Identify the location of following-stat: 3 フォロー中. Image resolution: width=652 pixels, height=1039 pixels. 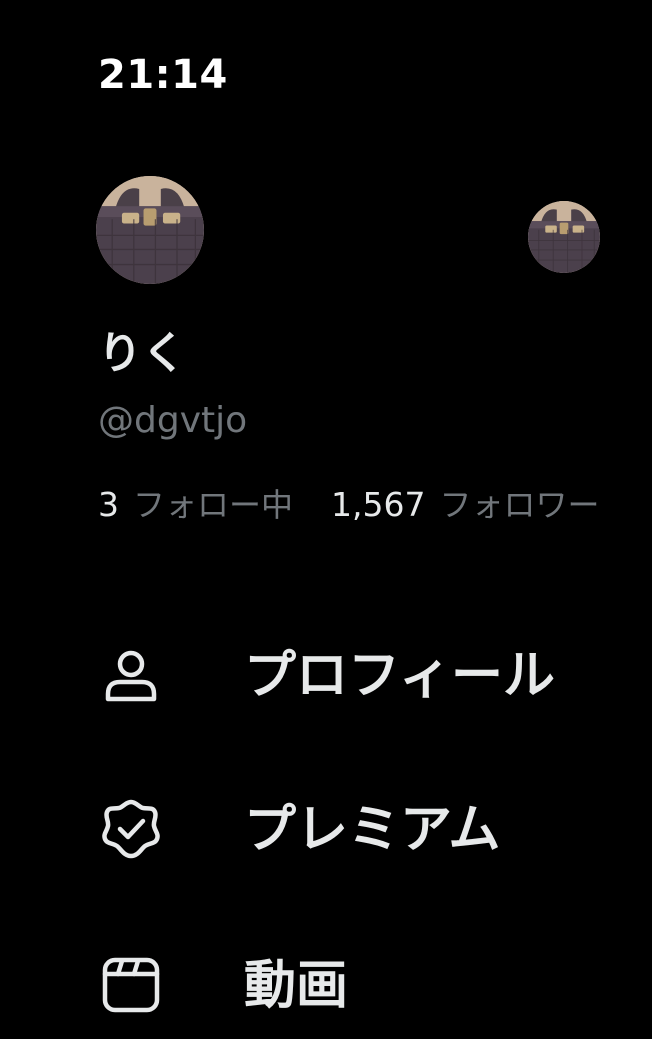
(195, 505).